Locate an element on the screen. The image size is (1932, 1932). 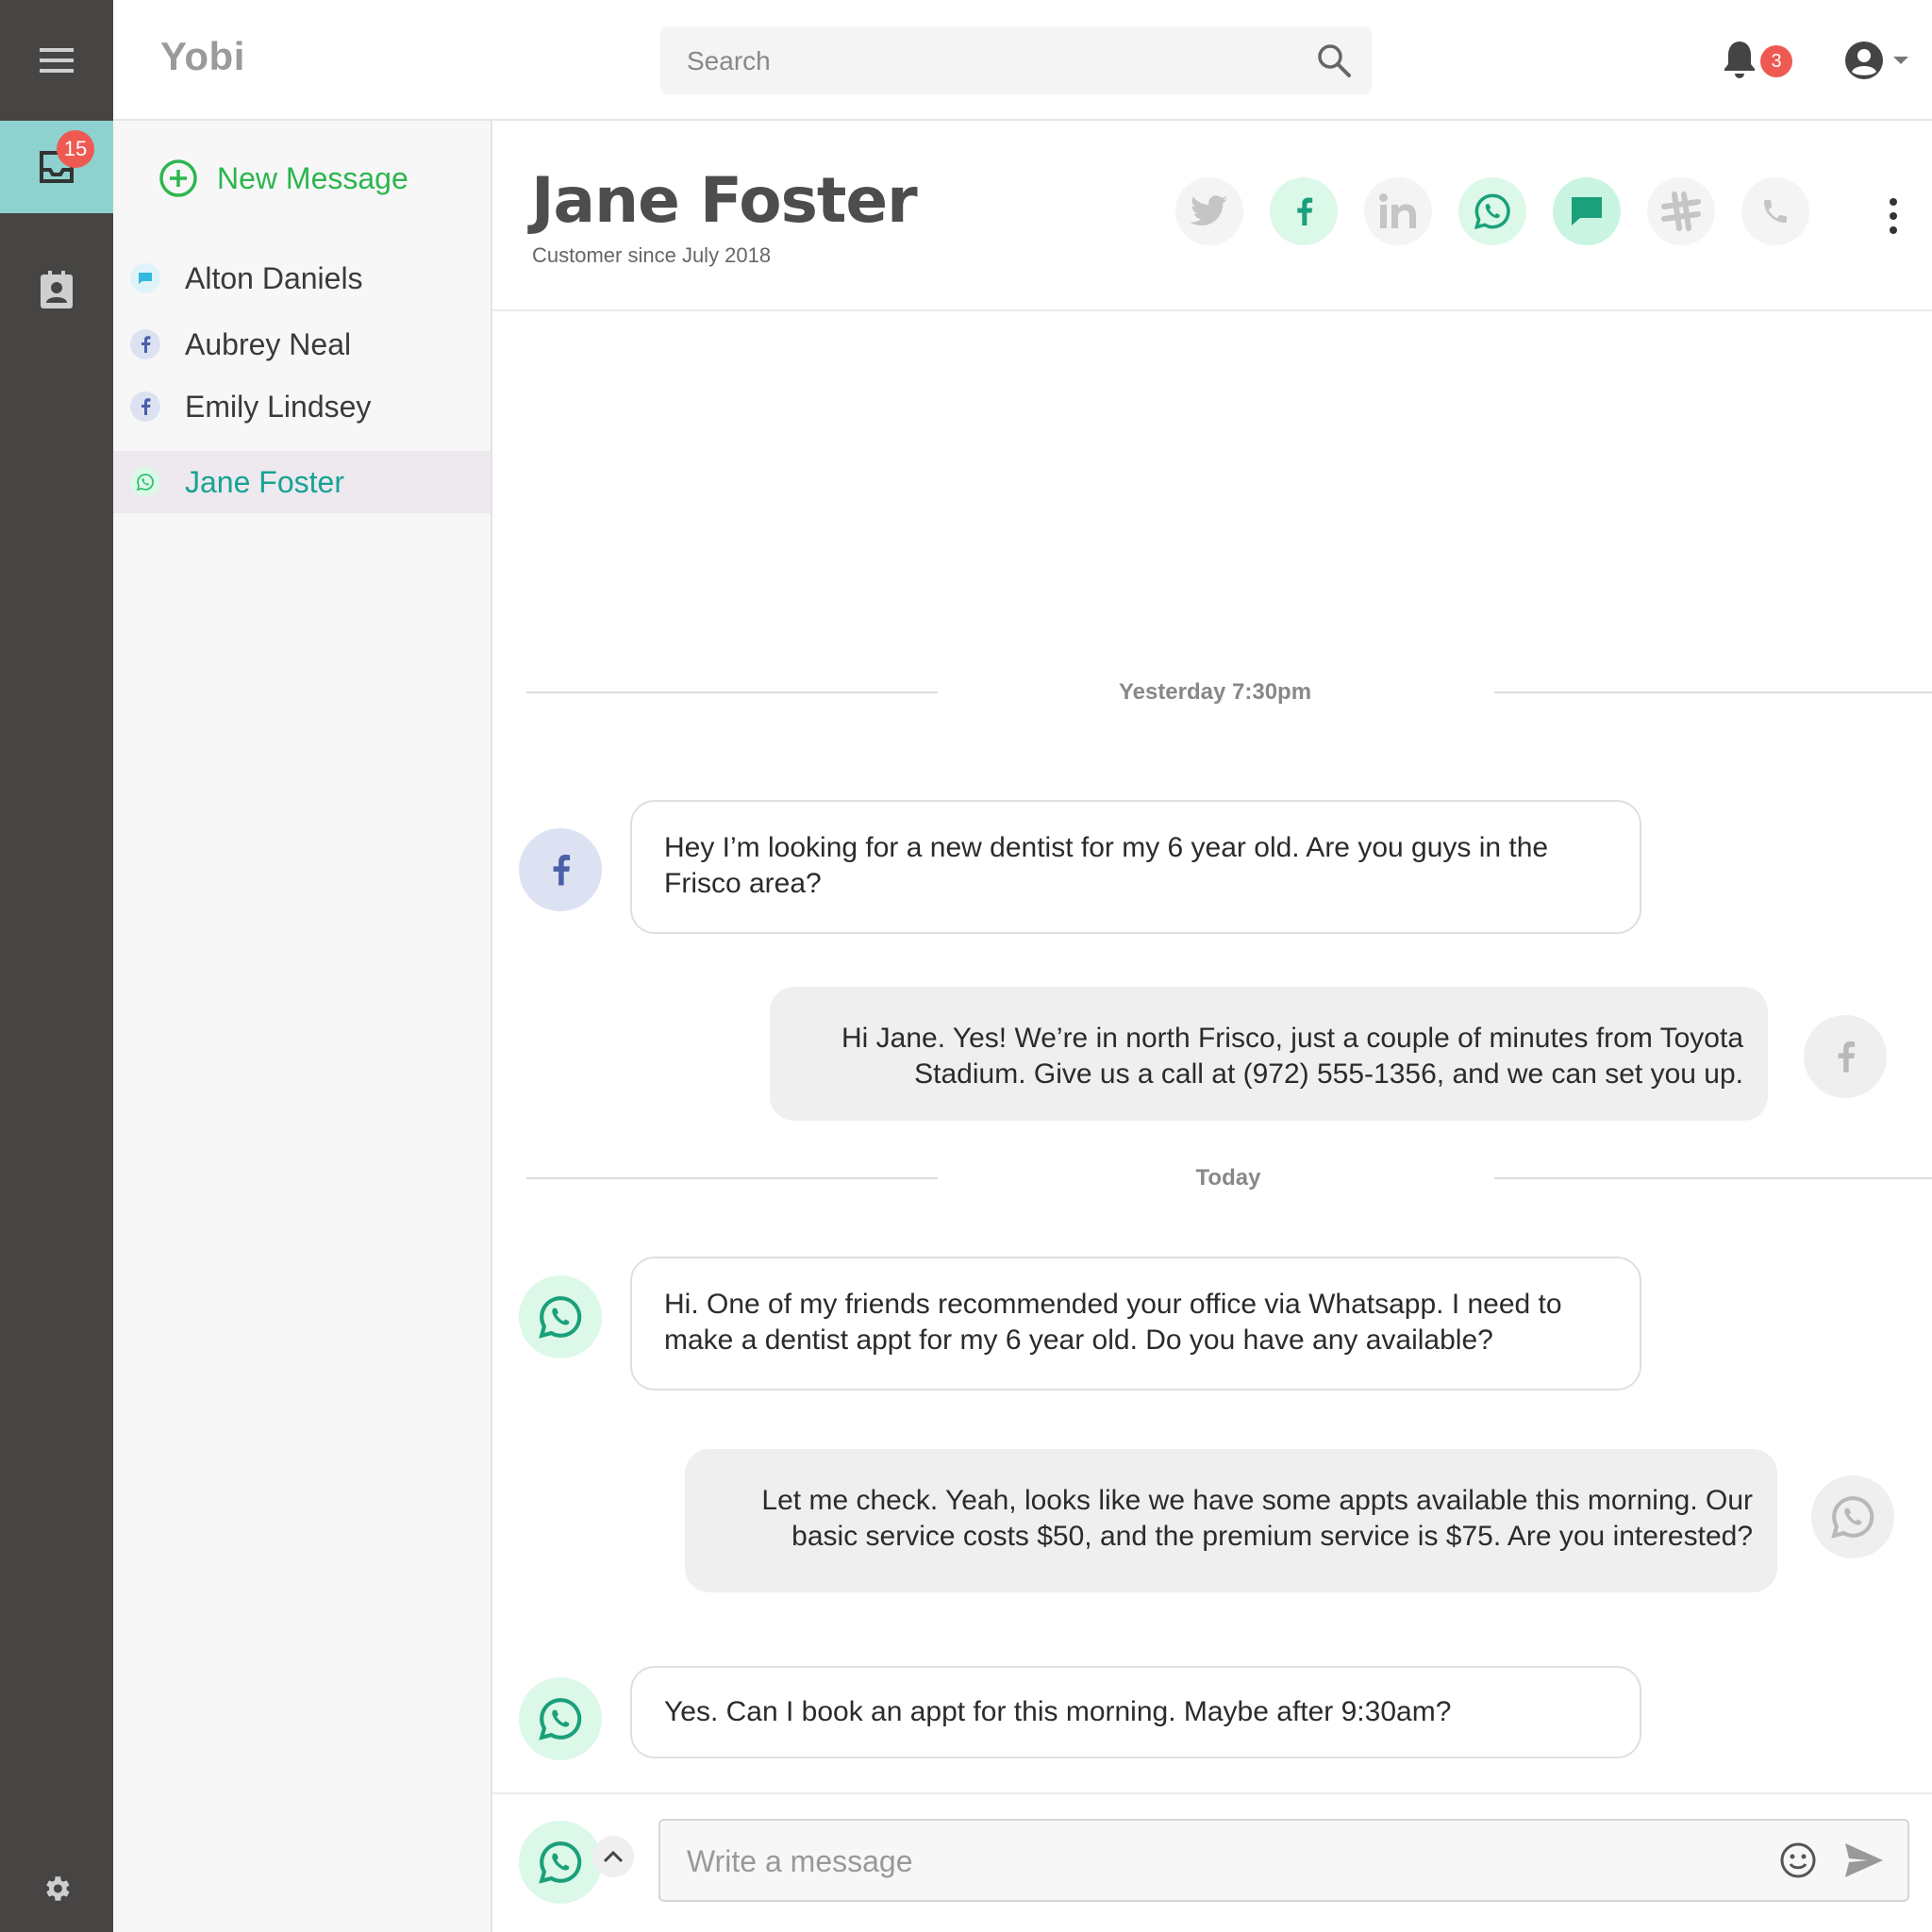
phone-icon is located at coordinates (1775, 211).